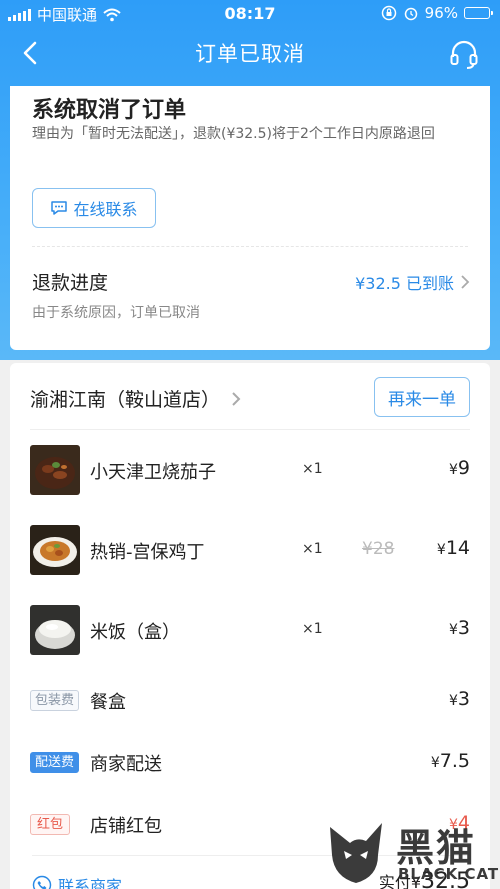 The image size is (500, 889). What do you see at coordinates (356, 853) in the screenshot?
I see `black-cat-logo-icon` at bounding box center [356, 853].